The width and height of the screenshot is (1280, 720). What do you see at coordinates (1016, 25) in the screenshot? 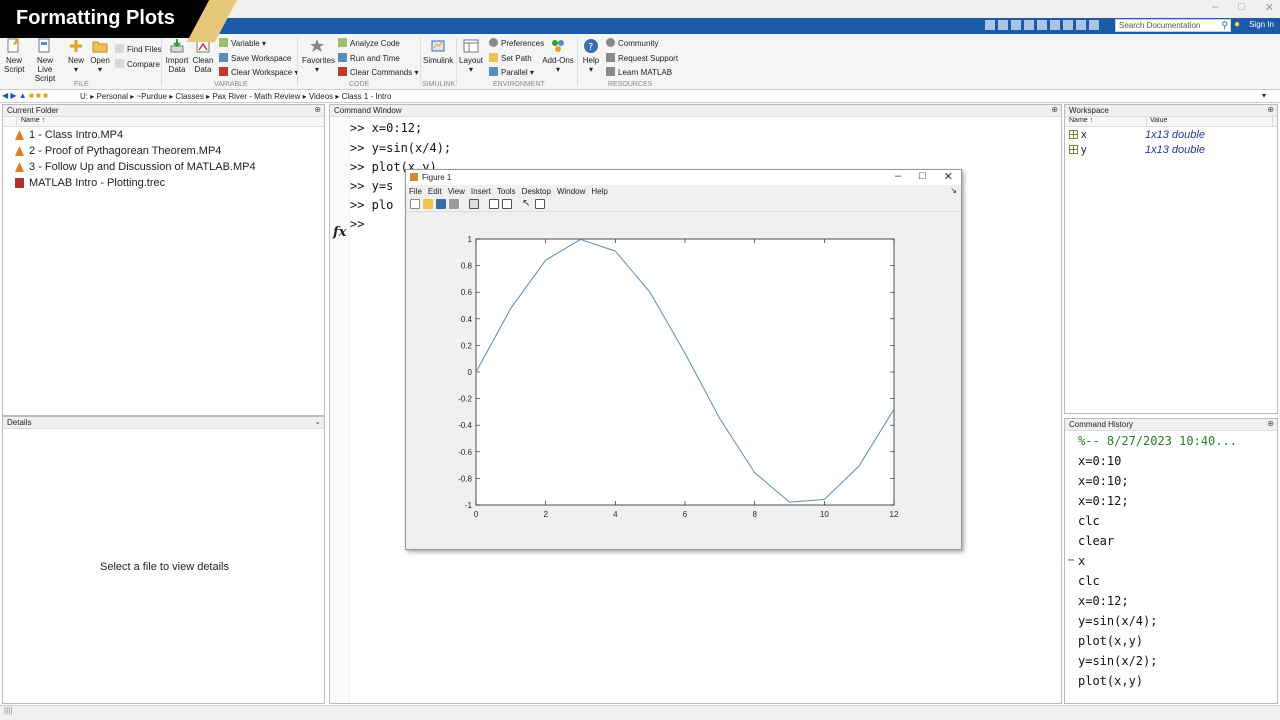
I see `copy-icon` at bounding box center [1016, 25].